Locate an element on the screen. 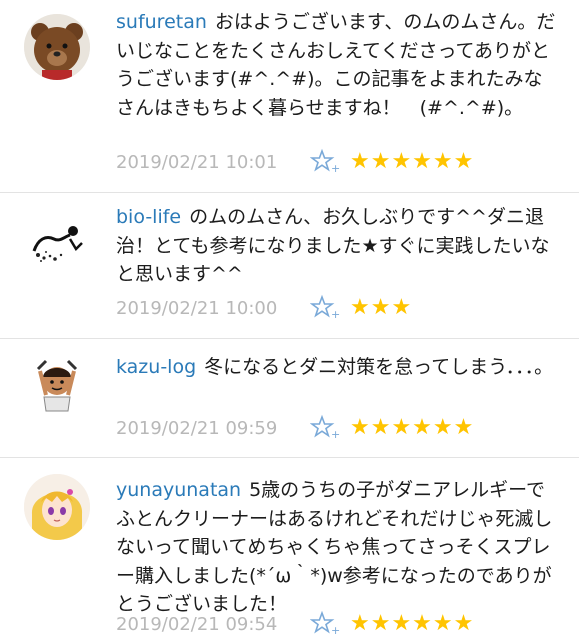 The width and height of the screenshot is (579, 640). comment-timestamp: 2019/02/21 09:54 is located at coordinates (197, 624).